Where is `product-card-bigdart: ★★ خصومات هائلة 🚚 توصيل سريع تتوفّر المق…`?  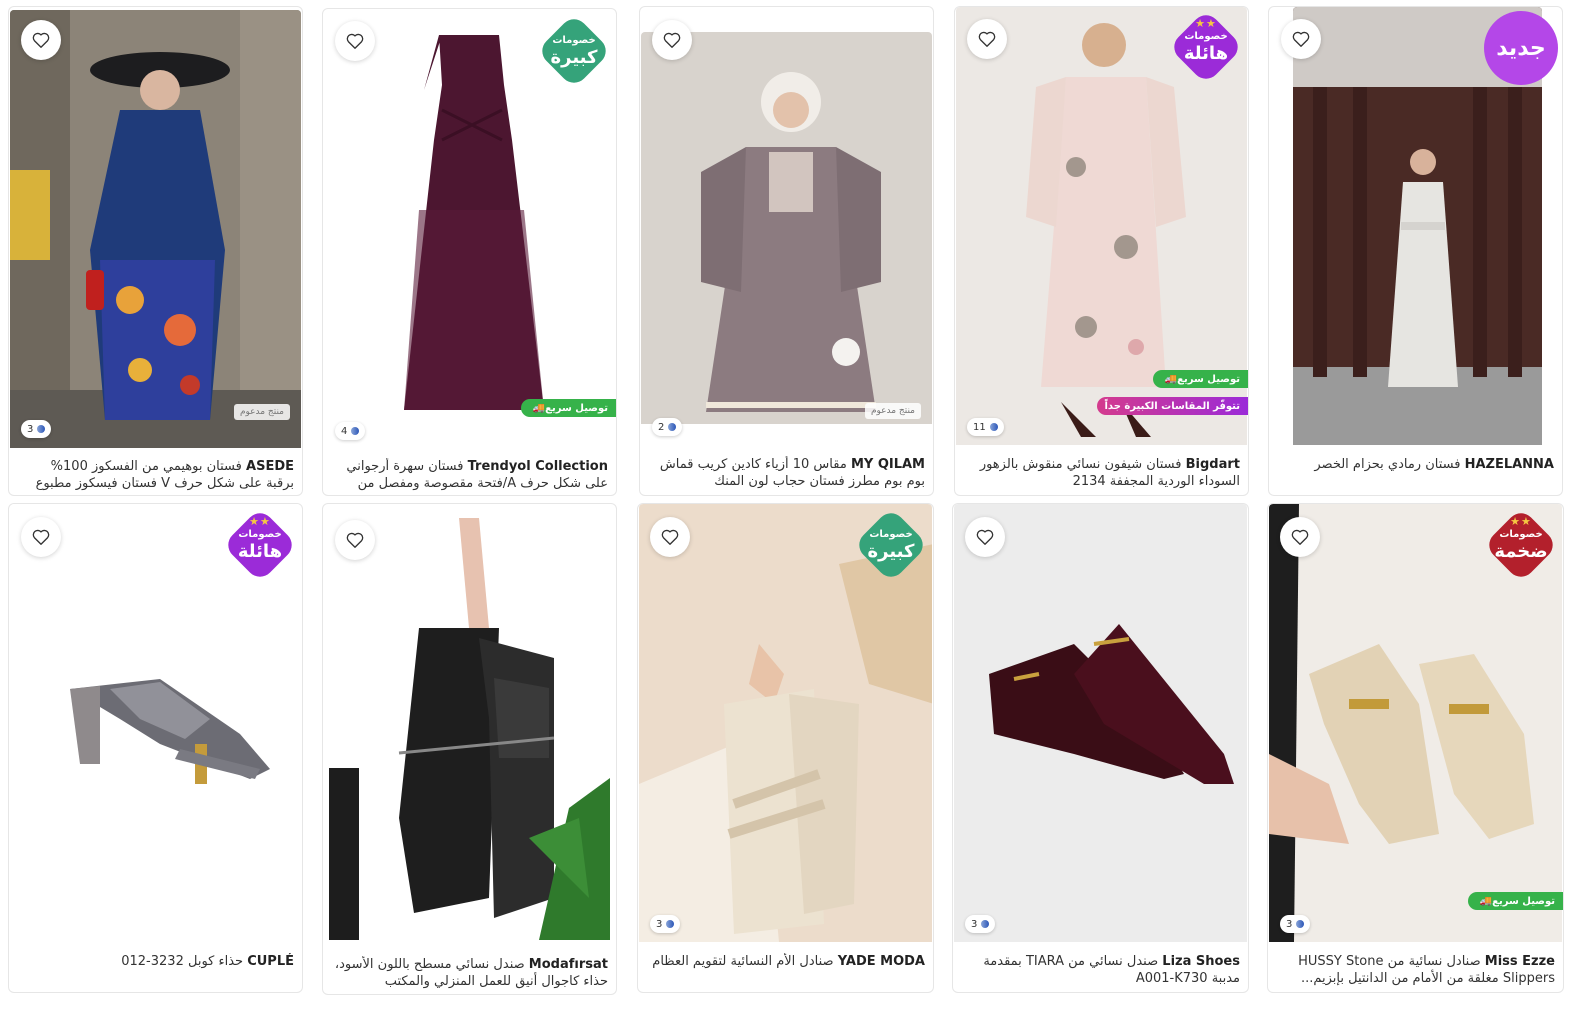
product-card-bigdart: ★★ خصومات هائلة 🚚 توصيل سريع تتوفّر المق… is located at coordinates (1101, 251).